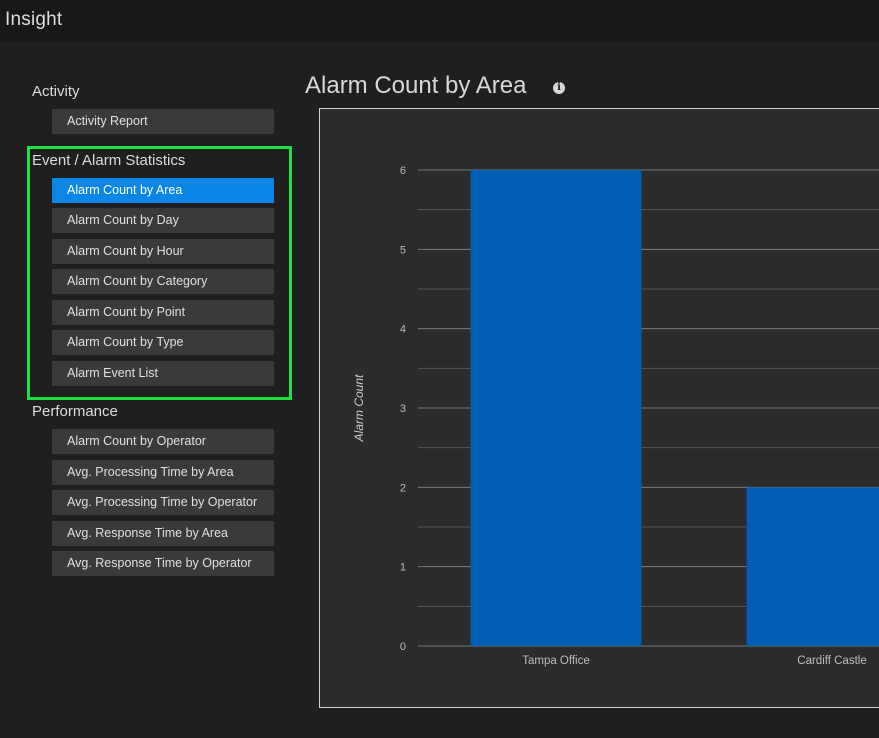 The image size is (879, 738). I want to click on y-tick-label: 6, so click(403, 171).